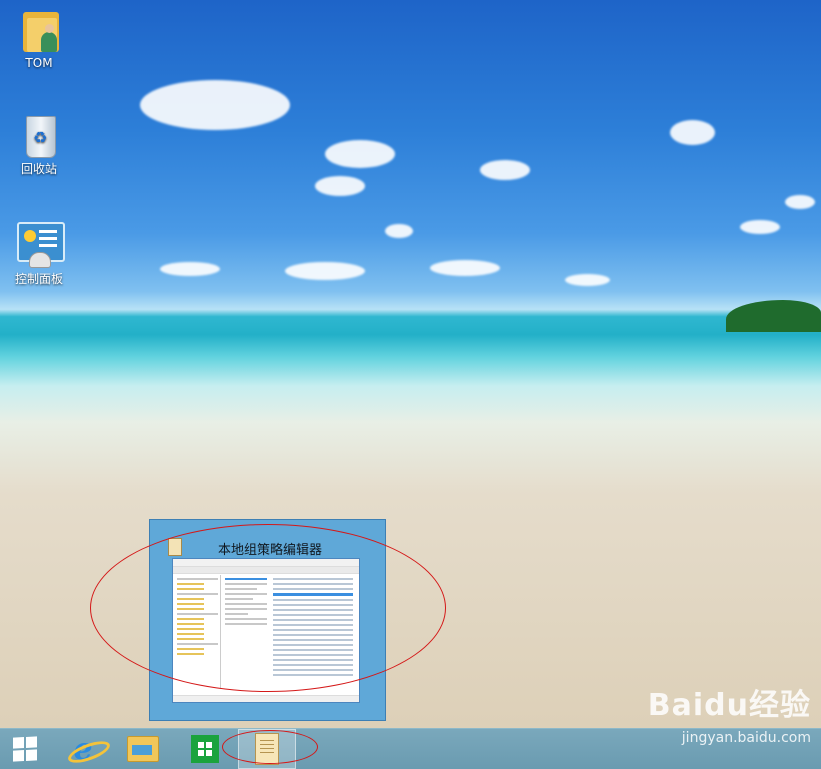 The image size is (821, 769). Describe the element at coordinates (729, 705) in the screenshot. I see `watermark-logo: Baidu经验` at that location.